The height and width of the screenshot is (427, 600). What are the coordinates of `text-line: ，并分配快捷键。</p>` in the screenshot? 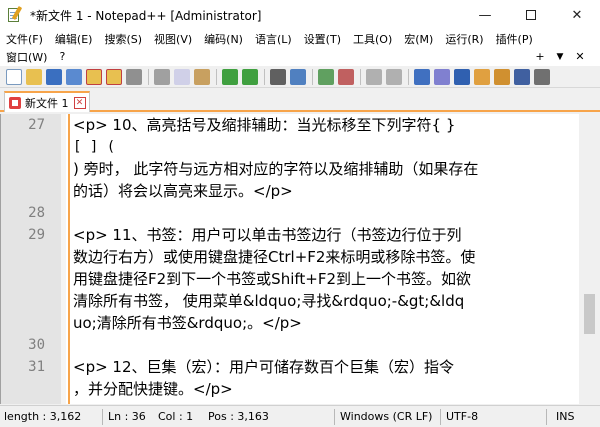 It's located at (153, 389).